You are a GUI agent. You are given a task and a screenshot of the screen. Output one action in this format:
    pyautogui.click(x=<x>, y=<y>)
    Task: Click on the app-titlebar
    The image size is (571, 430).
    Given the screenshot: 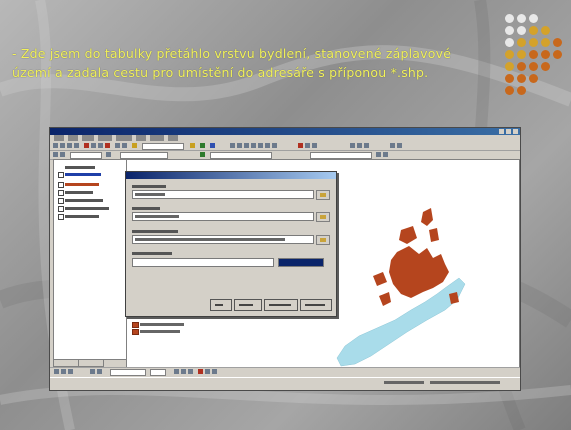 What is the action you would take?
    pyautogui.click(x=285, y=131)
    